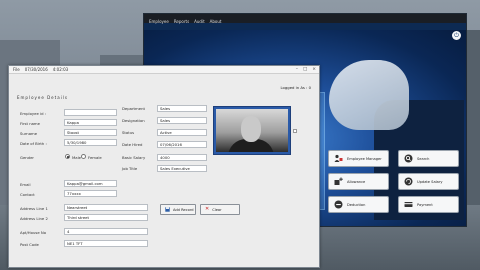 This screenshot has width=480, height=270. I want to click on add-record-button: Add Record, so click(178, 209).